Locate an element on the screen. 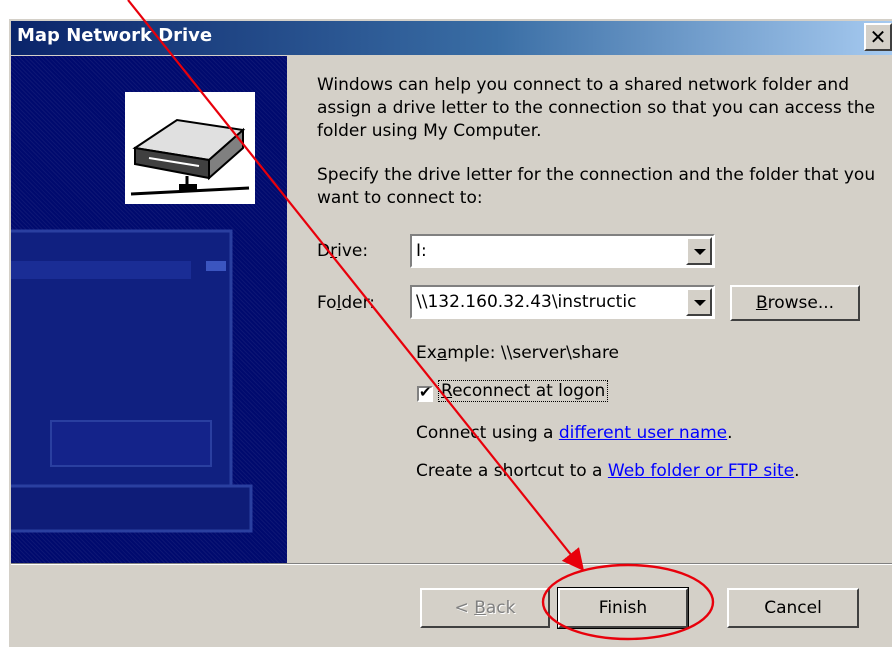 The image size is (892, 647). example-text: Example: \\server\share is located at coordinates (518, 353).